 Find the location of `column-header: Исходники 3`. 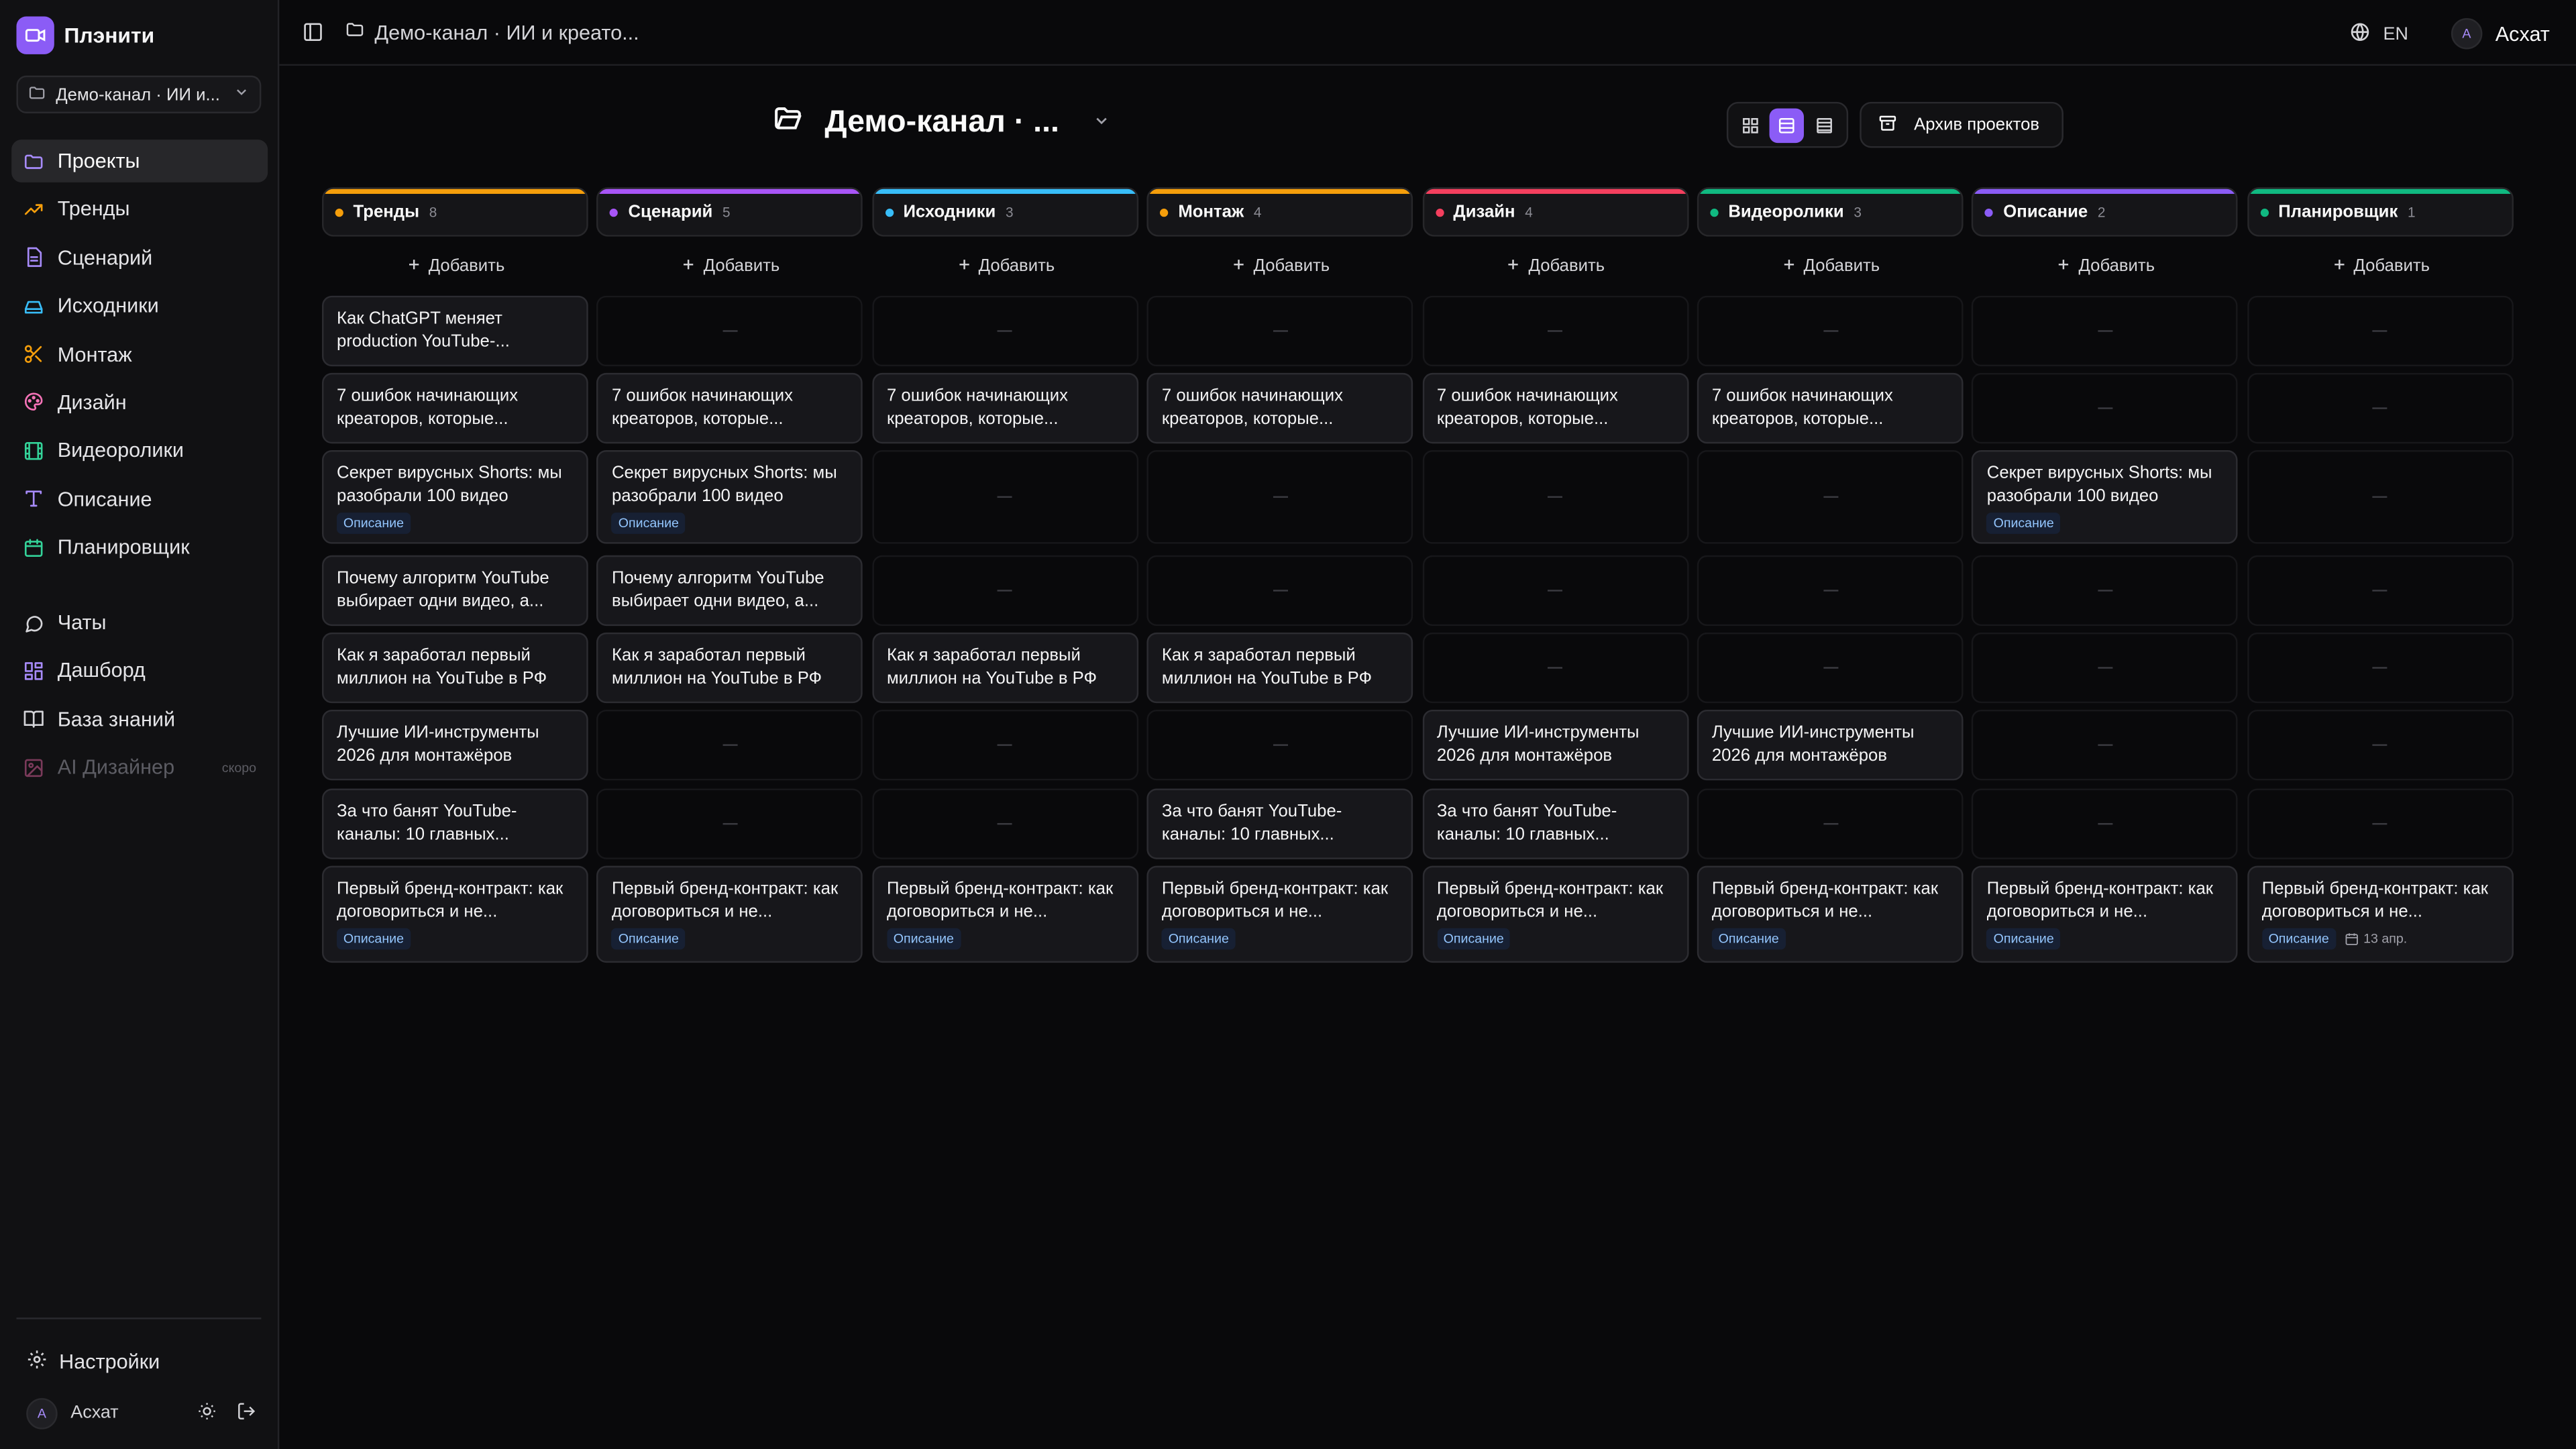

column-header: Исходники 3 is located at coordinates (1004, 212).